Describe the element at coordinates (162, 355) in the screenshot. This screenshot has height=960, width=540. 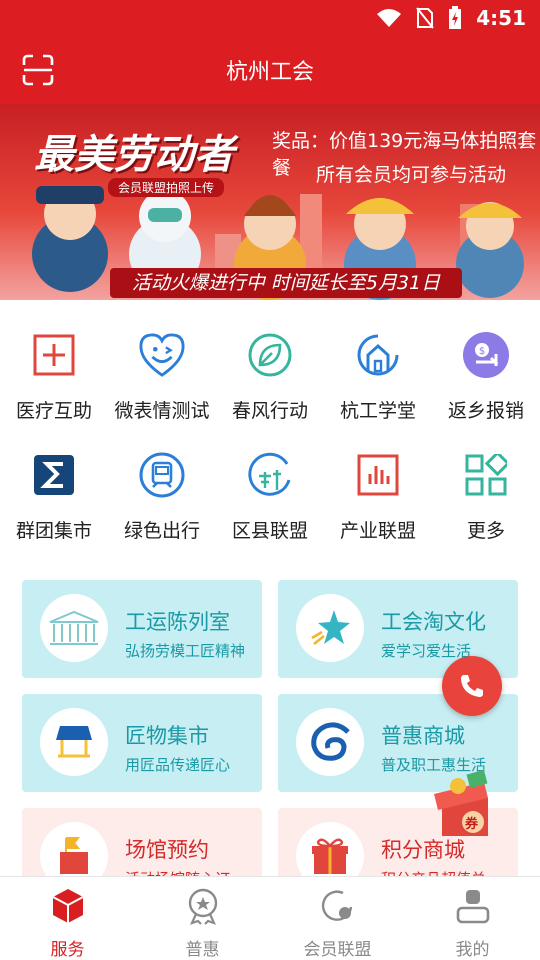
I see `smile-heart-icon` at that location.